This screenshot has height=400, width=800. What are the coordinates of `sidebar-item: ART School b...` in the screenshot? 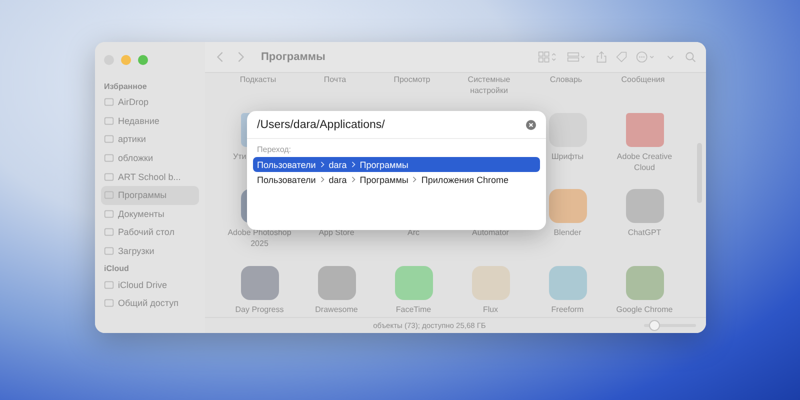 It's located at (150, 176).